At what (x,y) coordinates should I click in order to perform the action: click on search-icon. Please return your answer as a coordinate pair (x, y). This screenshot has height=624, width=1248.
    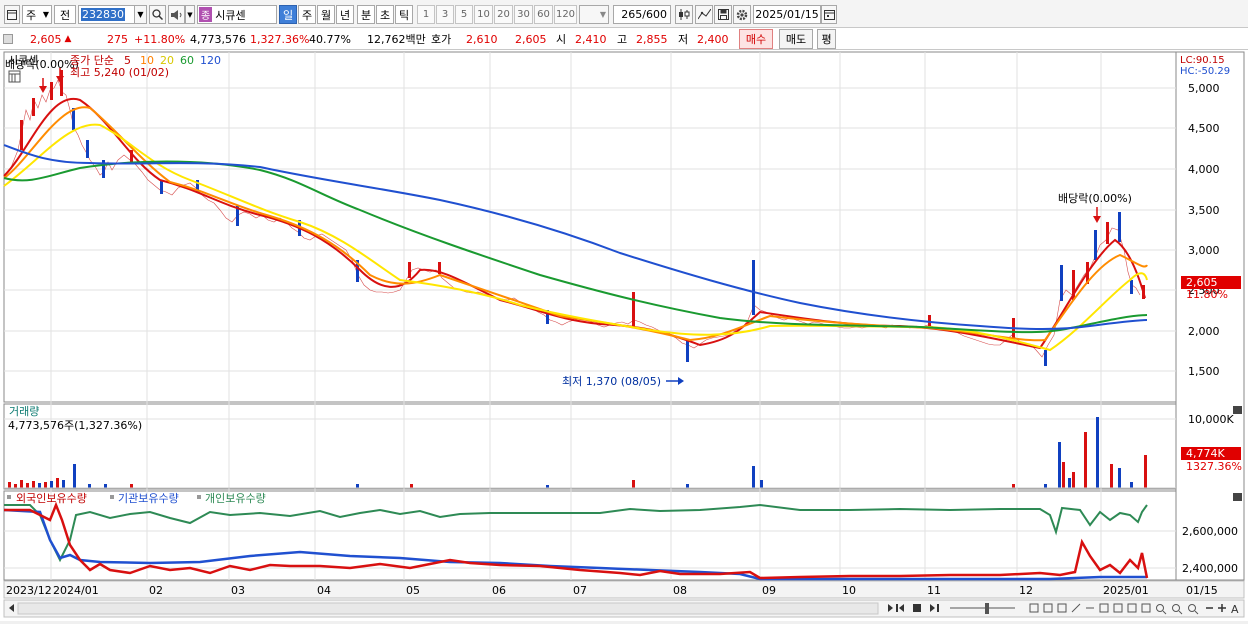
    Looking at the image, I should click on (157, 14).